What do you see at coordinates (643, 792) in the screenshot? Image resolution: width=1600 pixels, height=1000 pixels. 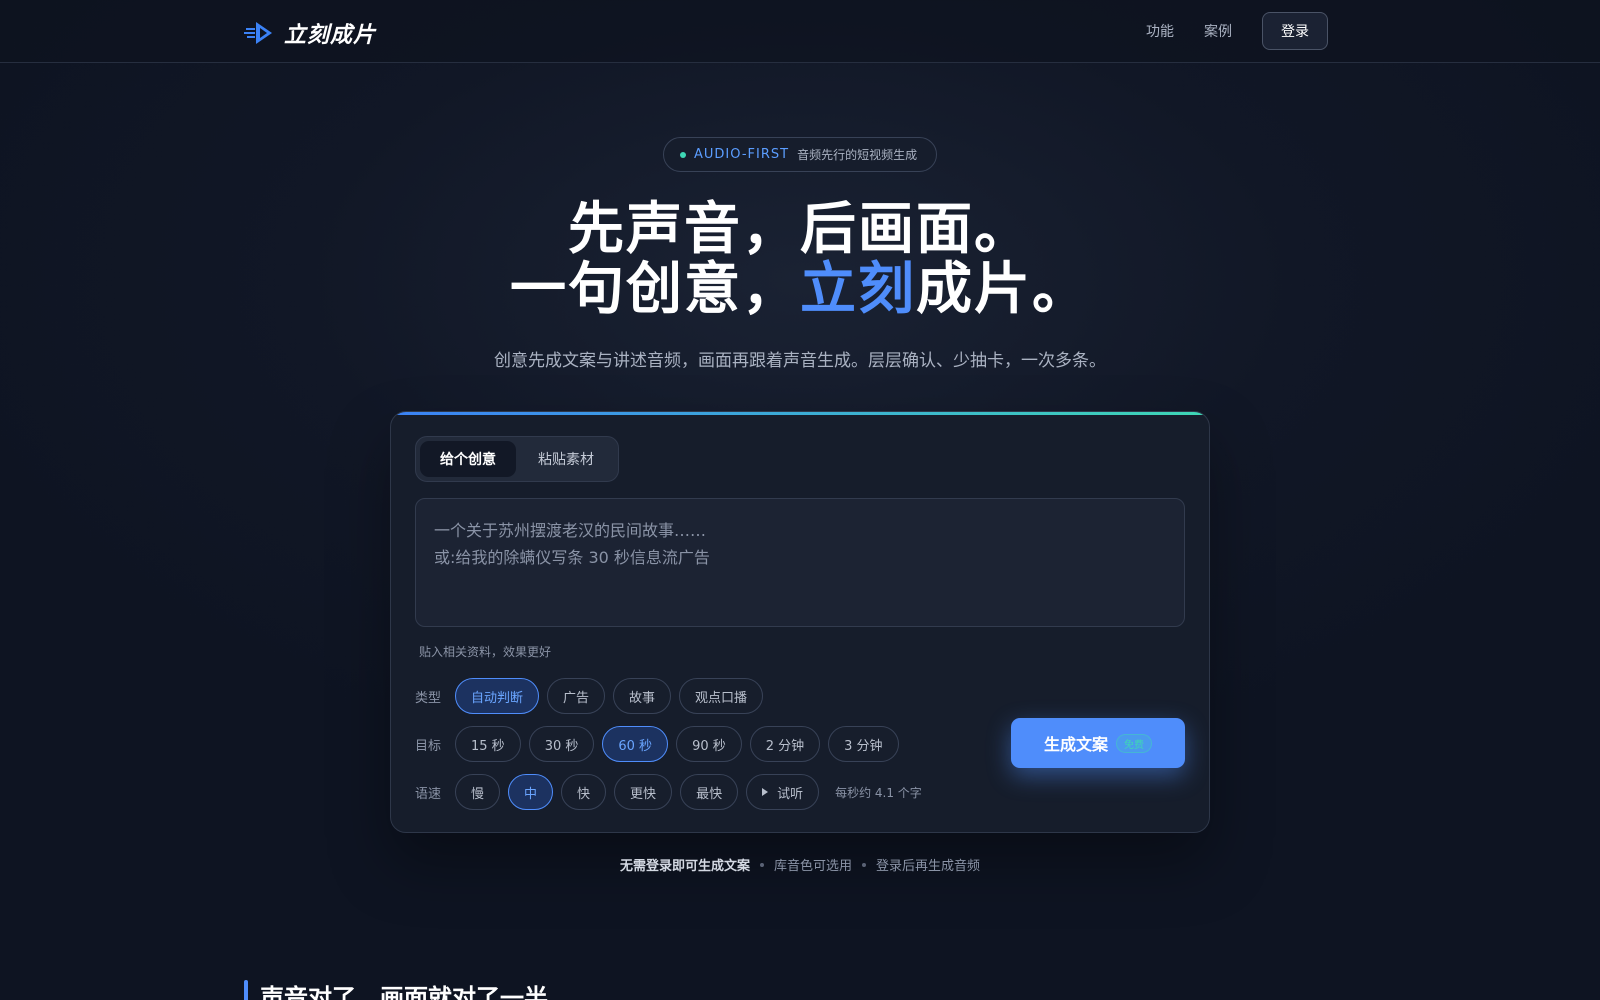 I see `speed-chip-faster: 更快` at bounding box center [643, 792].